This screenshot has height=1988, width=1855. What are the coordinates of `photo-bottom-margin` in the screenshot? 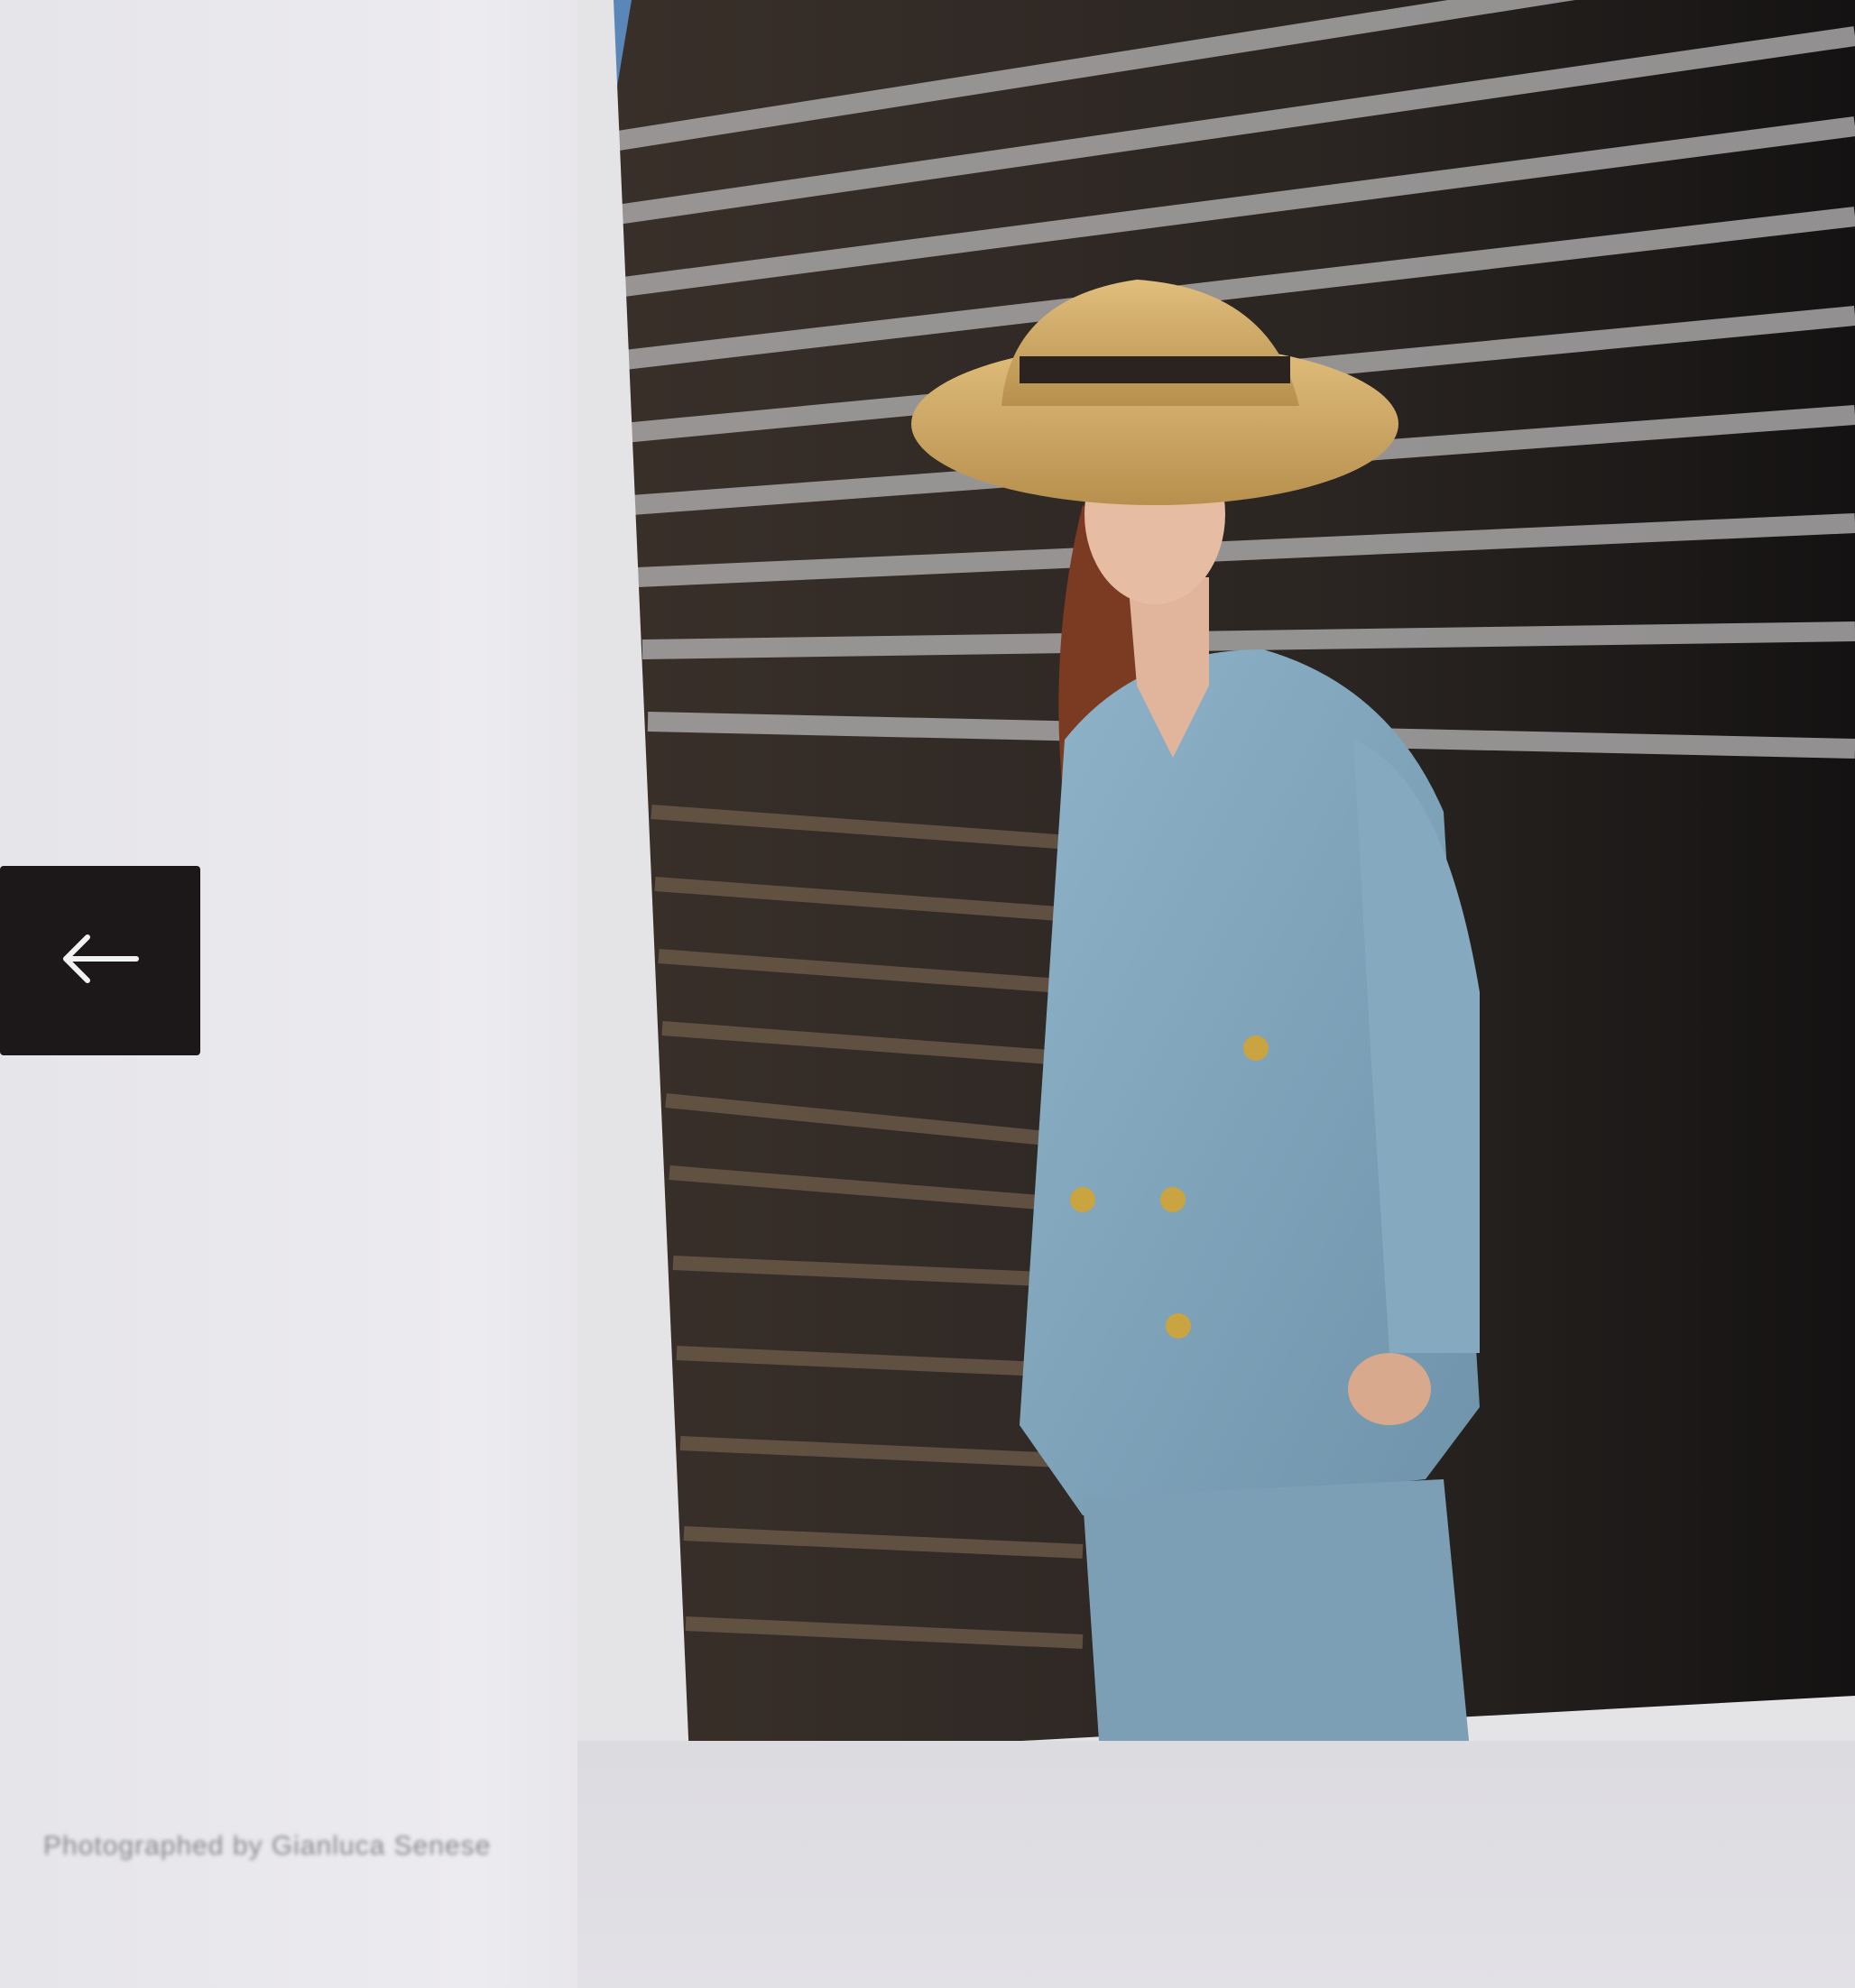 It's located at (1216, 1864).